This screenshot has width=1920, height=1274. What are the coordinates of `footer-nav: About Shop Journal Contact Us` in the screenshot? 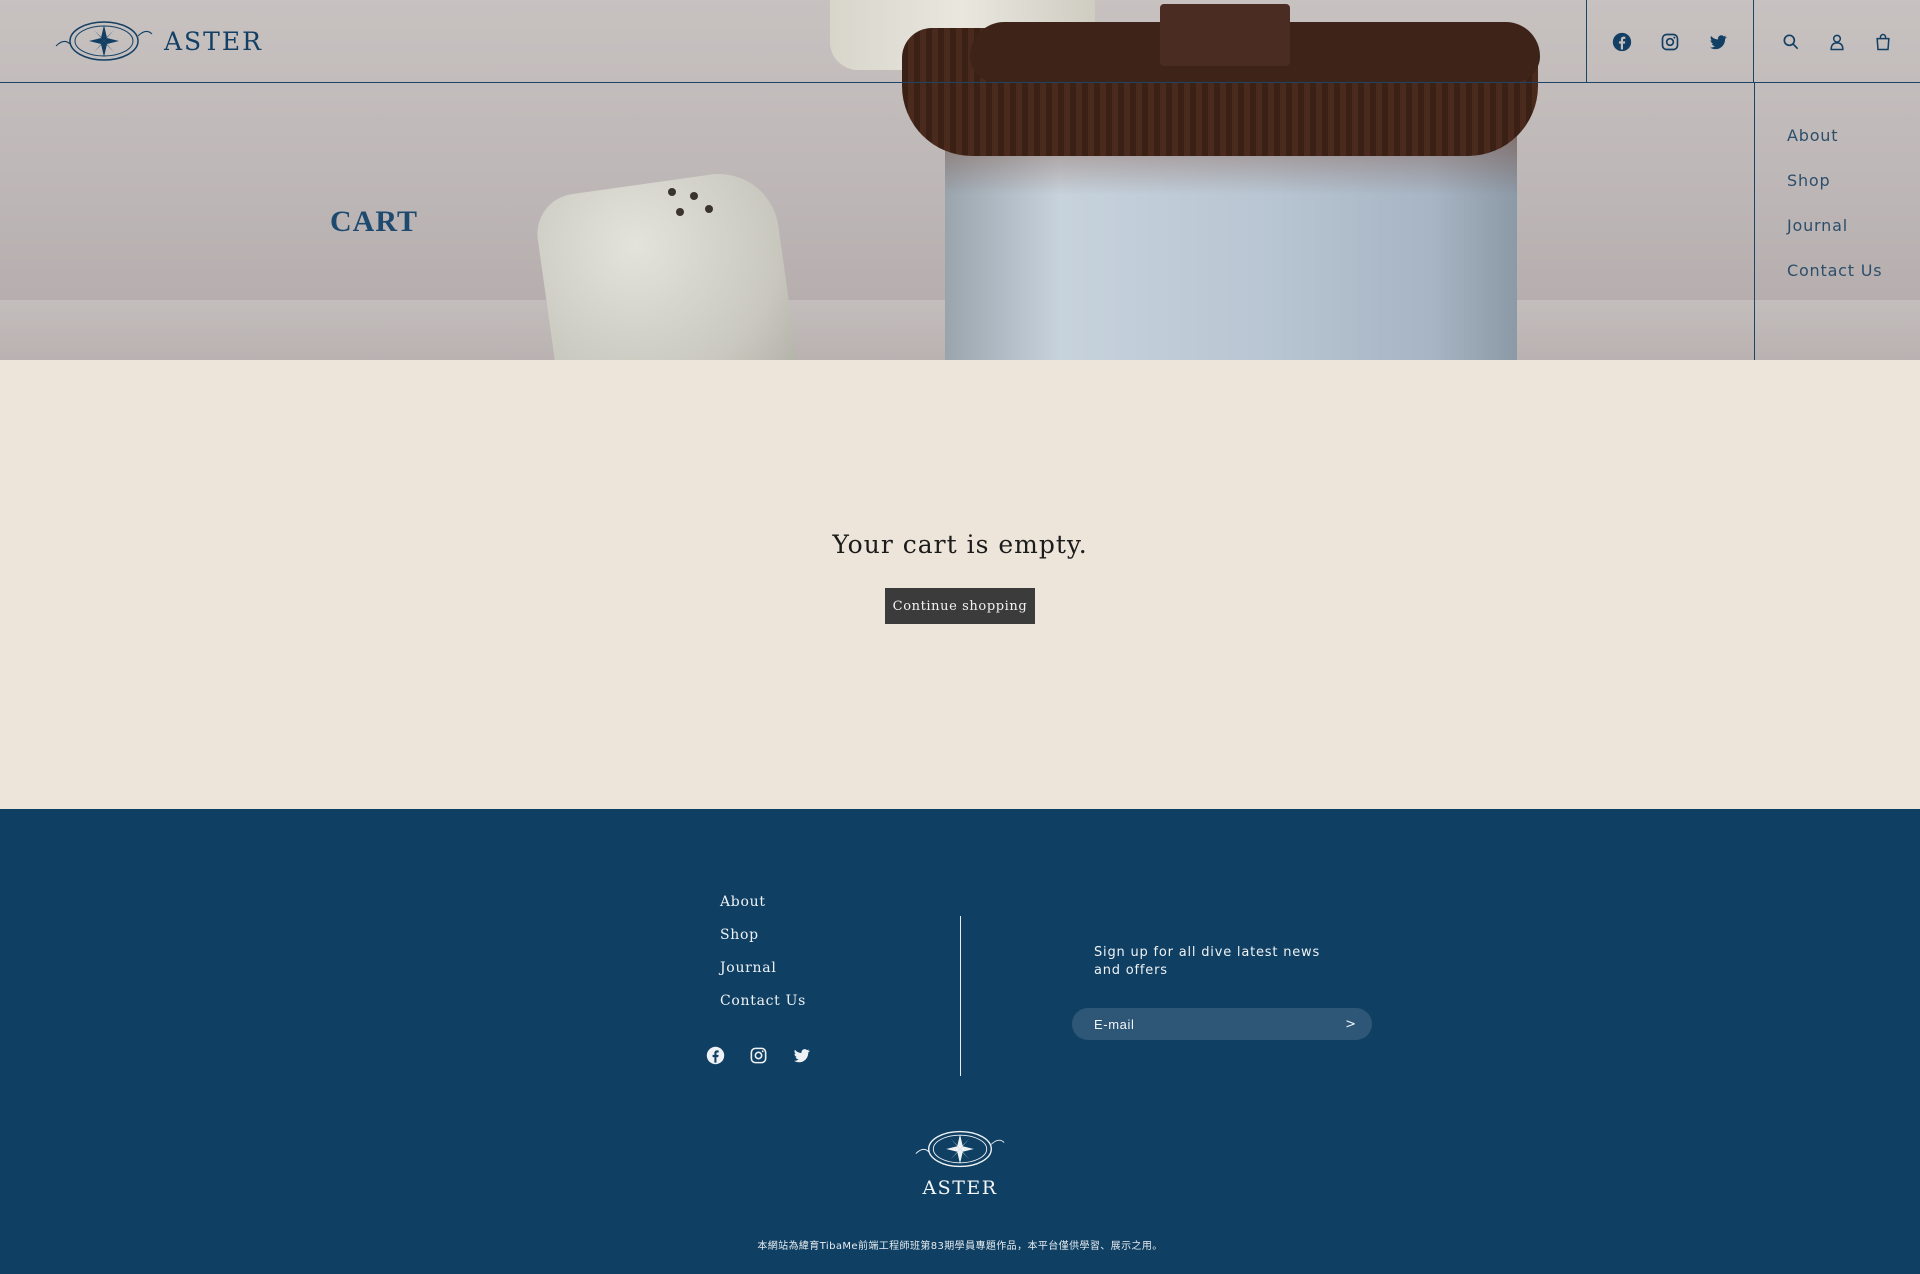 It's located at (763, 960).